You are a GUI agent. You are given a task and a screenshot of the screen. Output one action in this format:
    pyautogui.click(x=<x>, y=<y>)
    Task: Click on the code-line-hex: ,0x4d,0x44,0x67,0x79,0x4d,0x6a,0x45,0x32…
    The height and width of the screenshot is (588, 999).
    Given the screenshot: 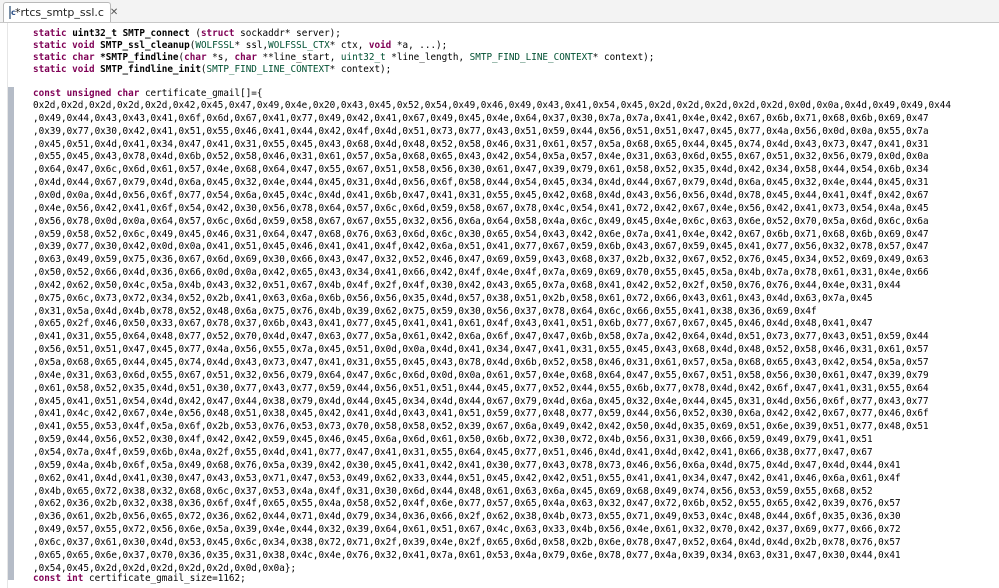 What is the action you would take?
    pyautogui.click(x=481, y=183)
    